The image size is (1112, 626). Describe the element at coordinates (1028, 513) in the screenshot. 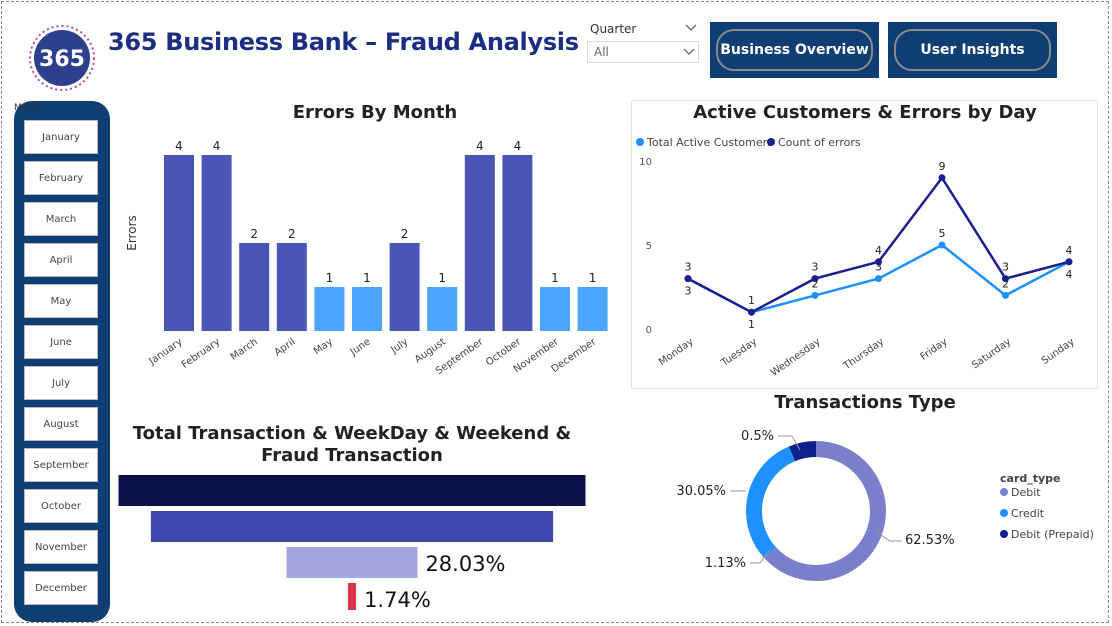

I see `legend-label: Credit` at that location.